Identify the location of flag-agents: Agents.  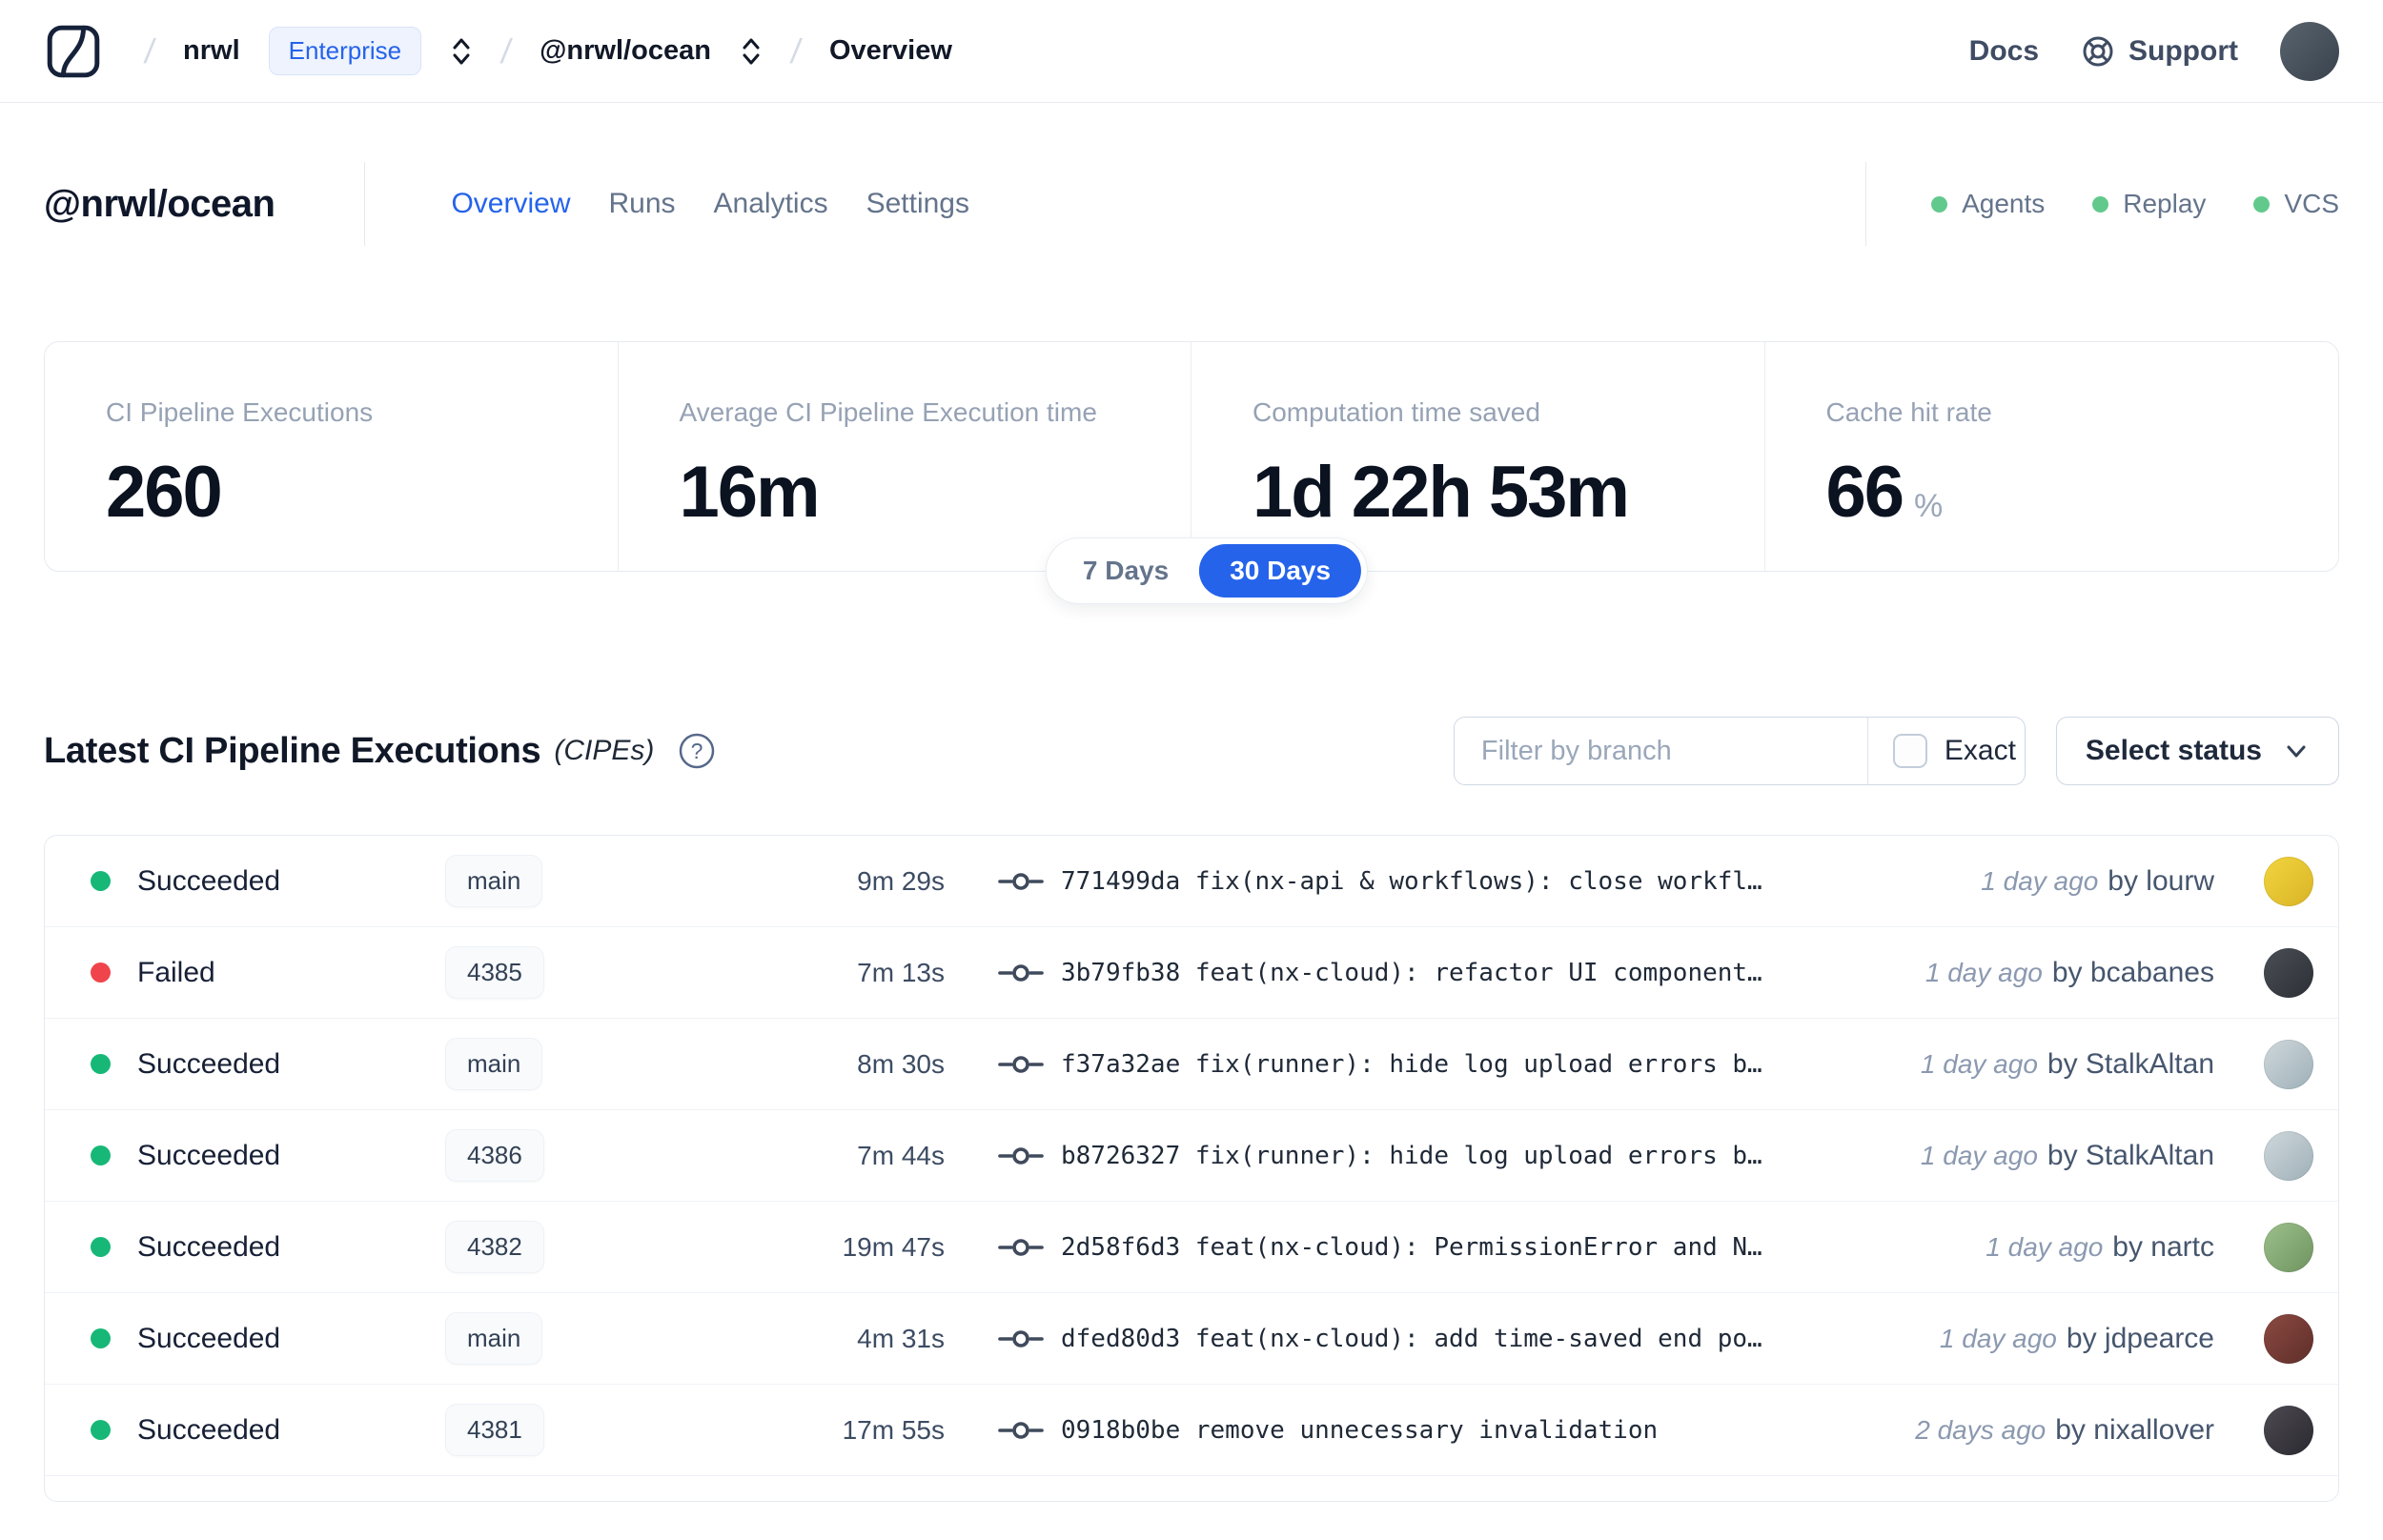
(1988, 204).